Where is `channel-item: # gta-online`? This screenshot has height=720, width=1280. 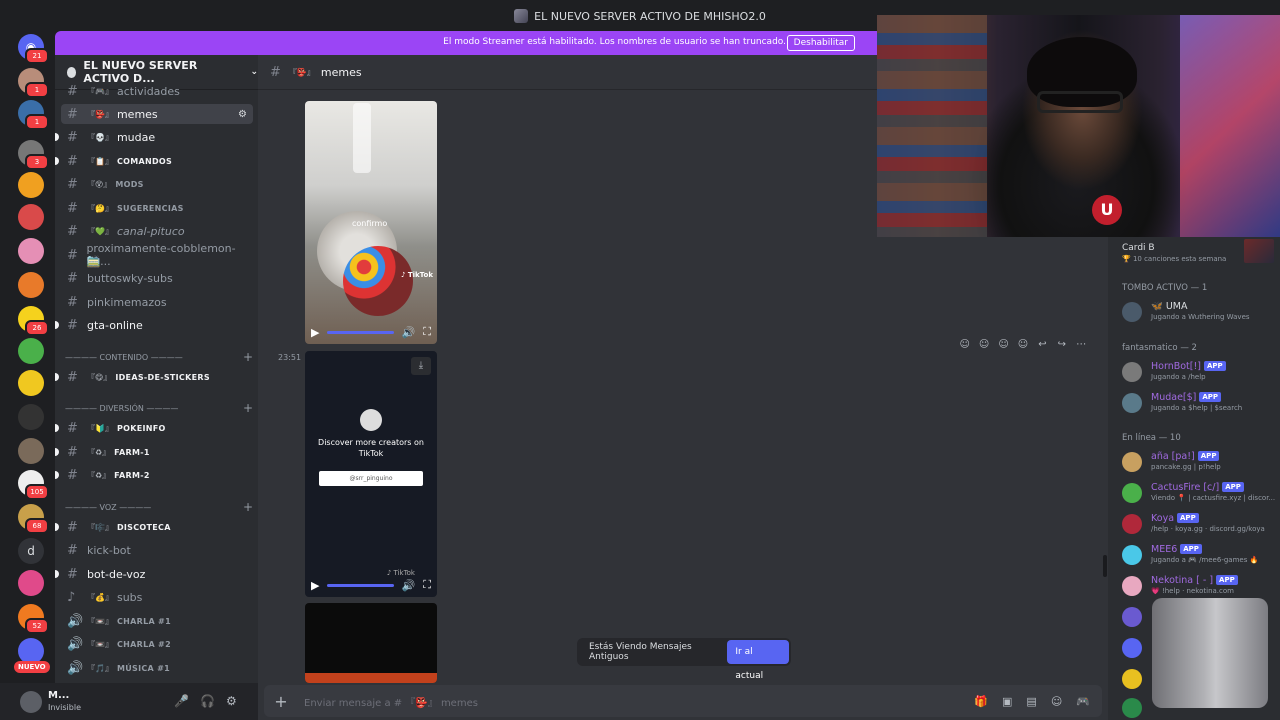 channel-item: # gta-online is located at coordinates (154, 325).